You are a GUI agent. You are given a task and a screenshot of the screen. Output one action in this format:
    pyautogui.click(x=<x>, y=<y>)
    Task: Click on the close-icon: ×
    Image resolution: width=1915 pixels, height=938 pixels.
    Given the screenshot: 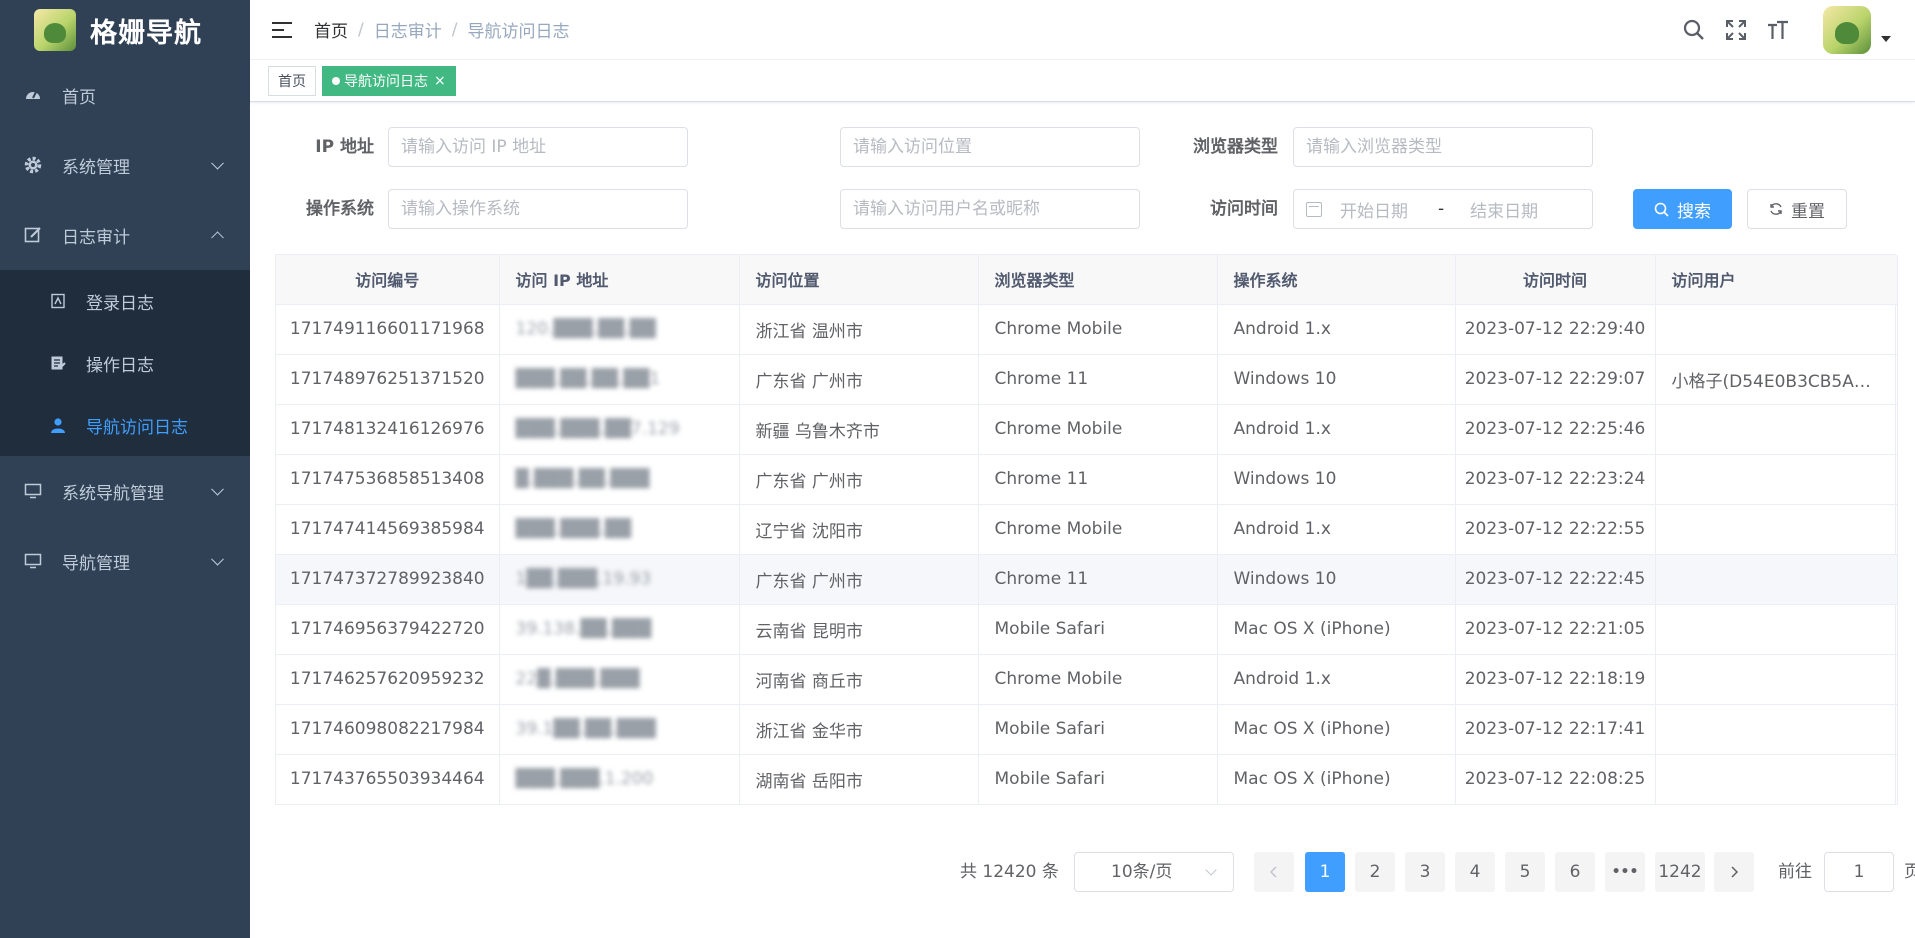 What is the action you would take?
    pyautogui.click(x=440, y=81)
    